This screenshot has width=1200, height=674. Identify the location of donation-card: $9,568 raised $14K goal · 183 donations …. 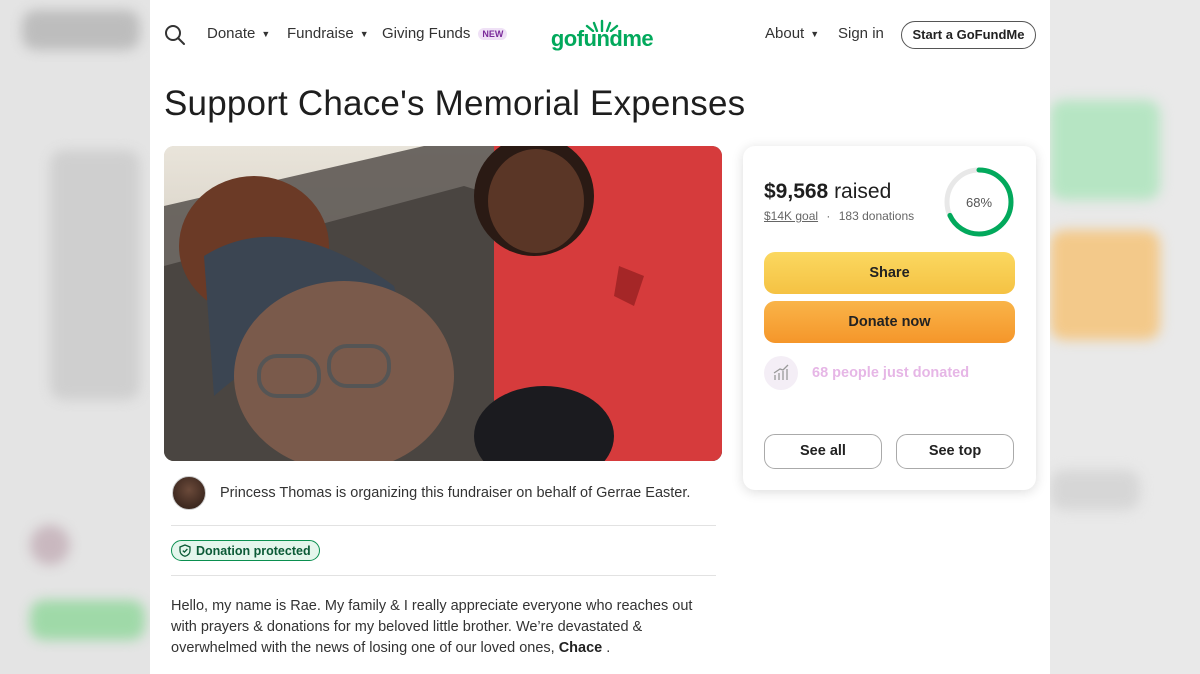
(889, 318).